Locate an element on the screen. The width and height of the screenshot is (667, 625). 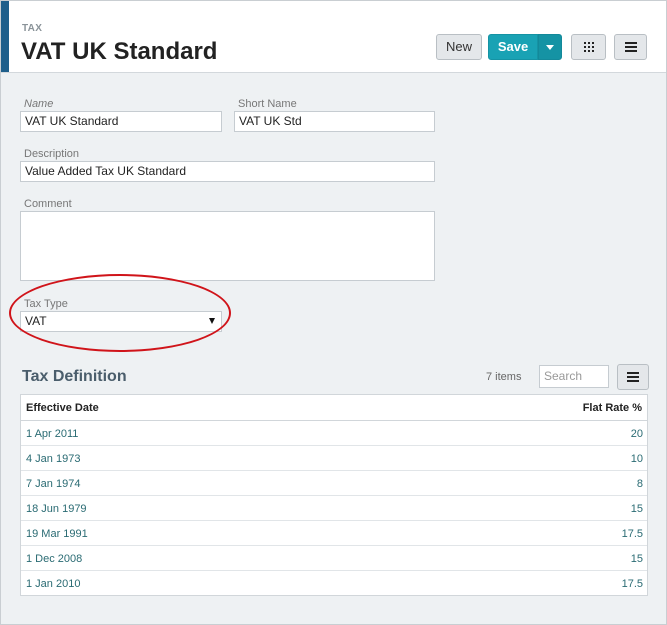
tax-type-selected-value: VAT is located at coordinates (36, 321).